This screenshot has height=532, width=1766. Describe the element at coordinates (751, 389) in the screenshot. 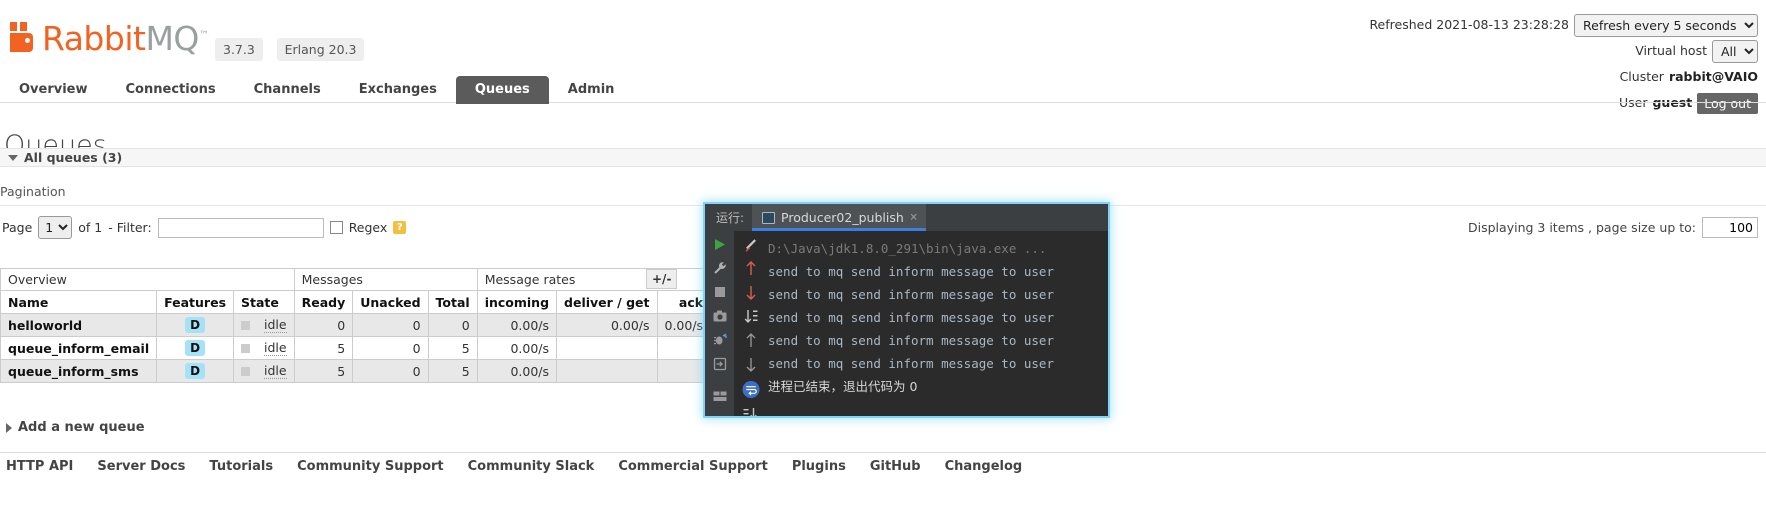

I see `soft-wrap-icon` at that location.